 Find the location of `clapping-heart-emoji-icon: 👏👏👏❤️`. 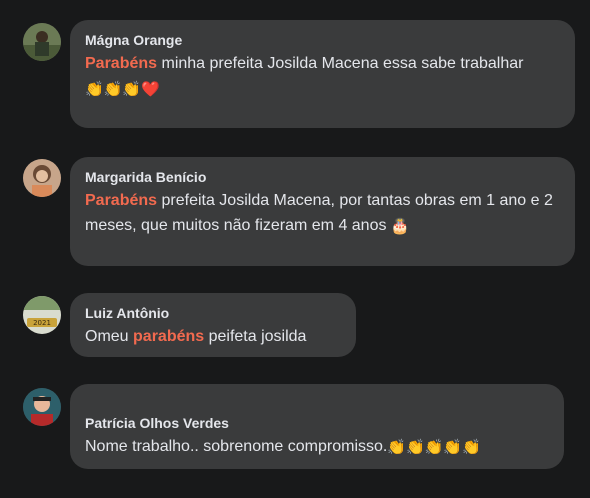

clapping-heart-emoji-icon: 👏👏👏❤️ is located at coordinates (122, 89).